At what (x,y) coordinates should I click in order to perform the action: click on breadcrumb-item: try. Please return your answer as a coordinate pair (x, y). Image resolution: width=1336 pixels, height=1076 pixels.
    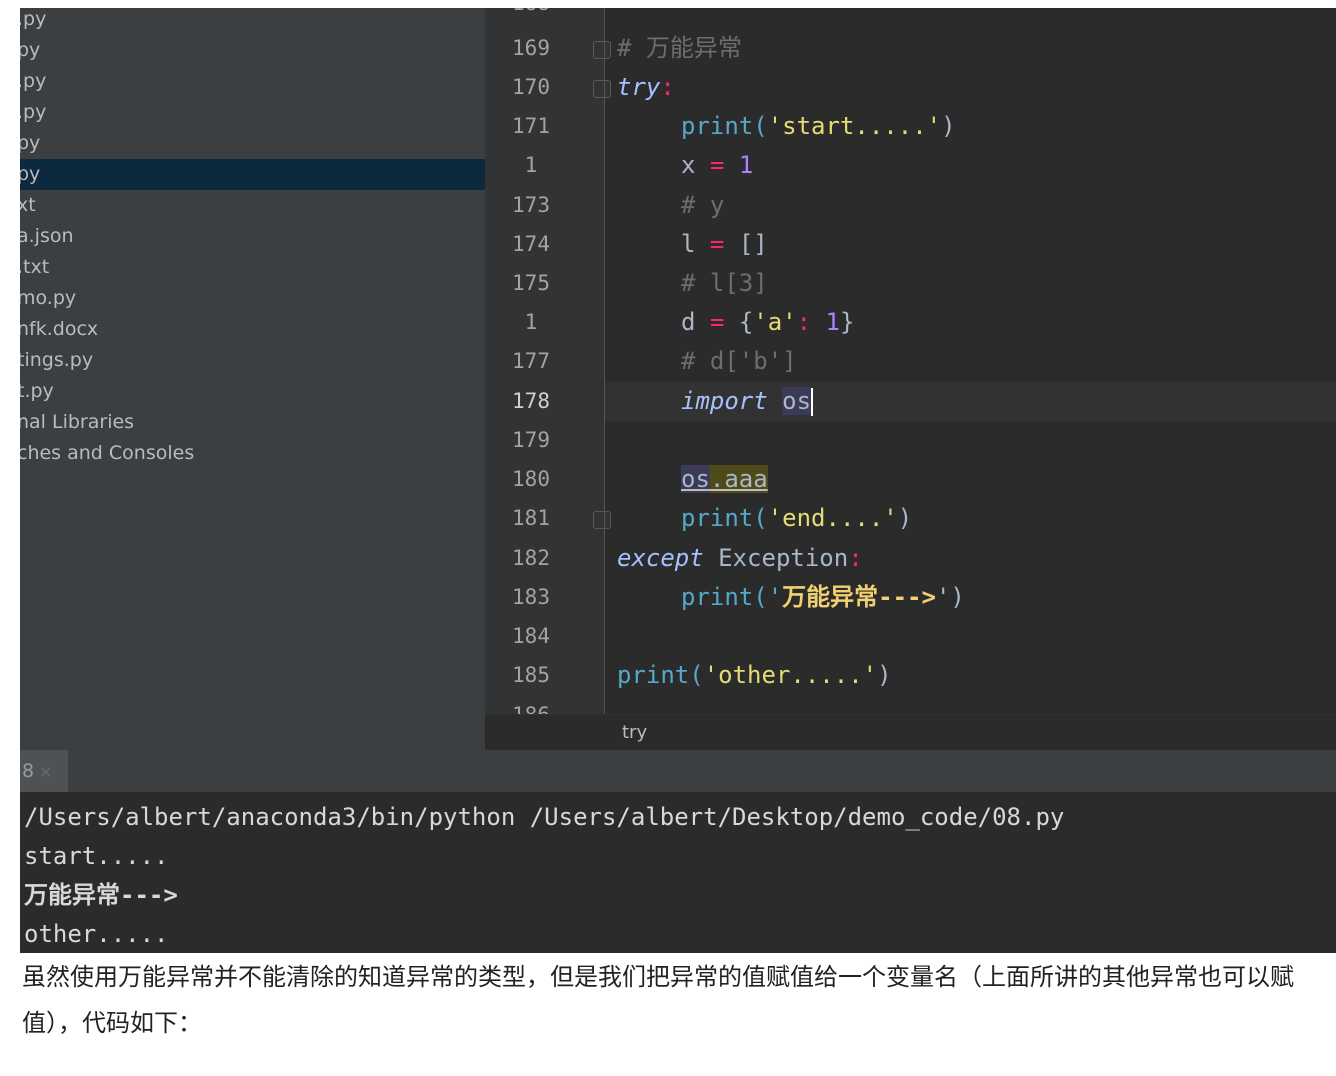
    Looking at the image, I should click on (634, 733).